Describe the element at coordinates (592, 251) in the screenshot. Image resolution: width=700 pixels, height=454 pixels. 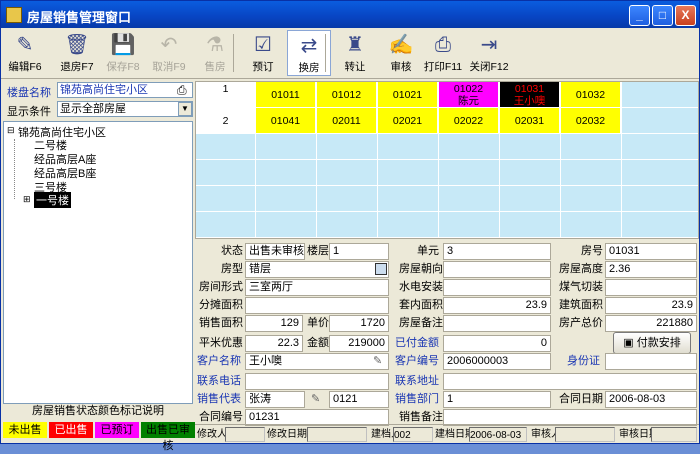
I see `room-no-label: 房号` at that location.